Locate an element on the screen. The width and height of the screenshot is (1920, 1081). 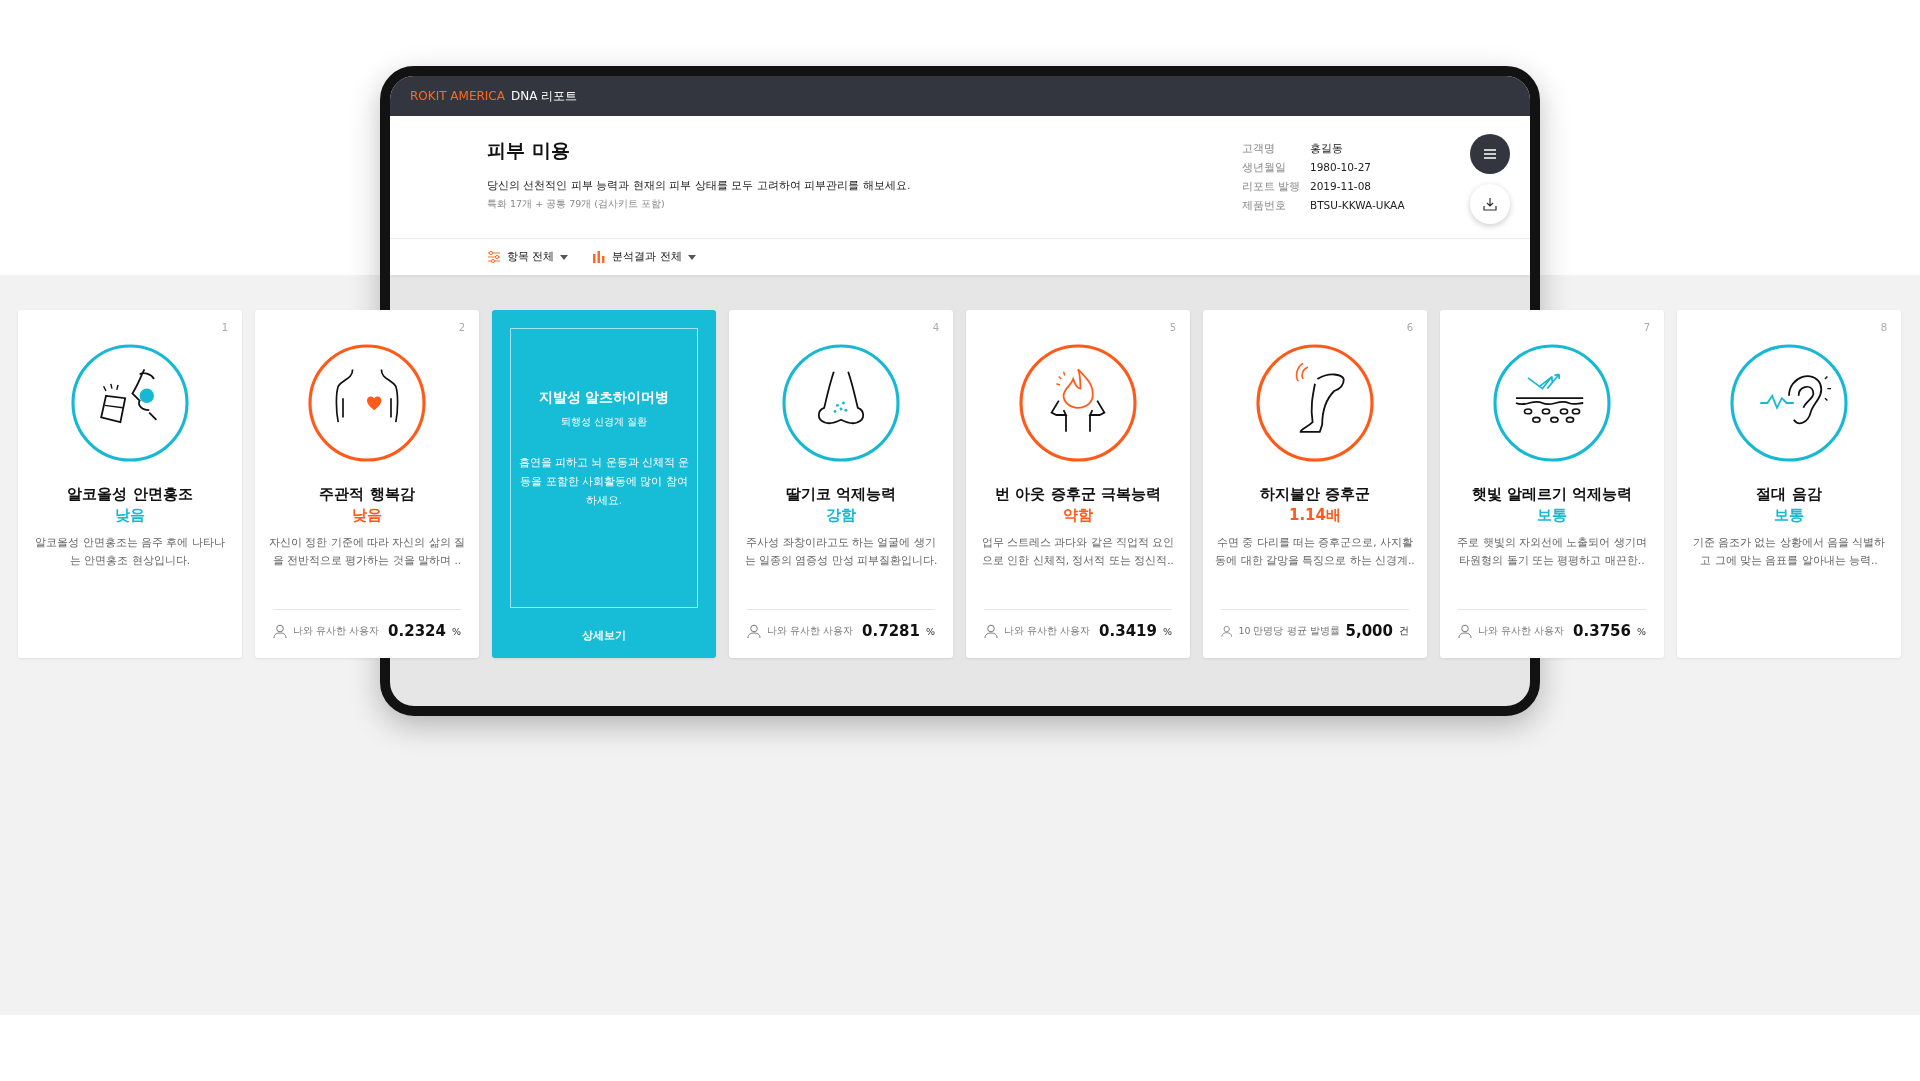
stat-label: 10 만명당 평균 발병률 is located at coordinates (1289, 631).